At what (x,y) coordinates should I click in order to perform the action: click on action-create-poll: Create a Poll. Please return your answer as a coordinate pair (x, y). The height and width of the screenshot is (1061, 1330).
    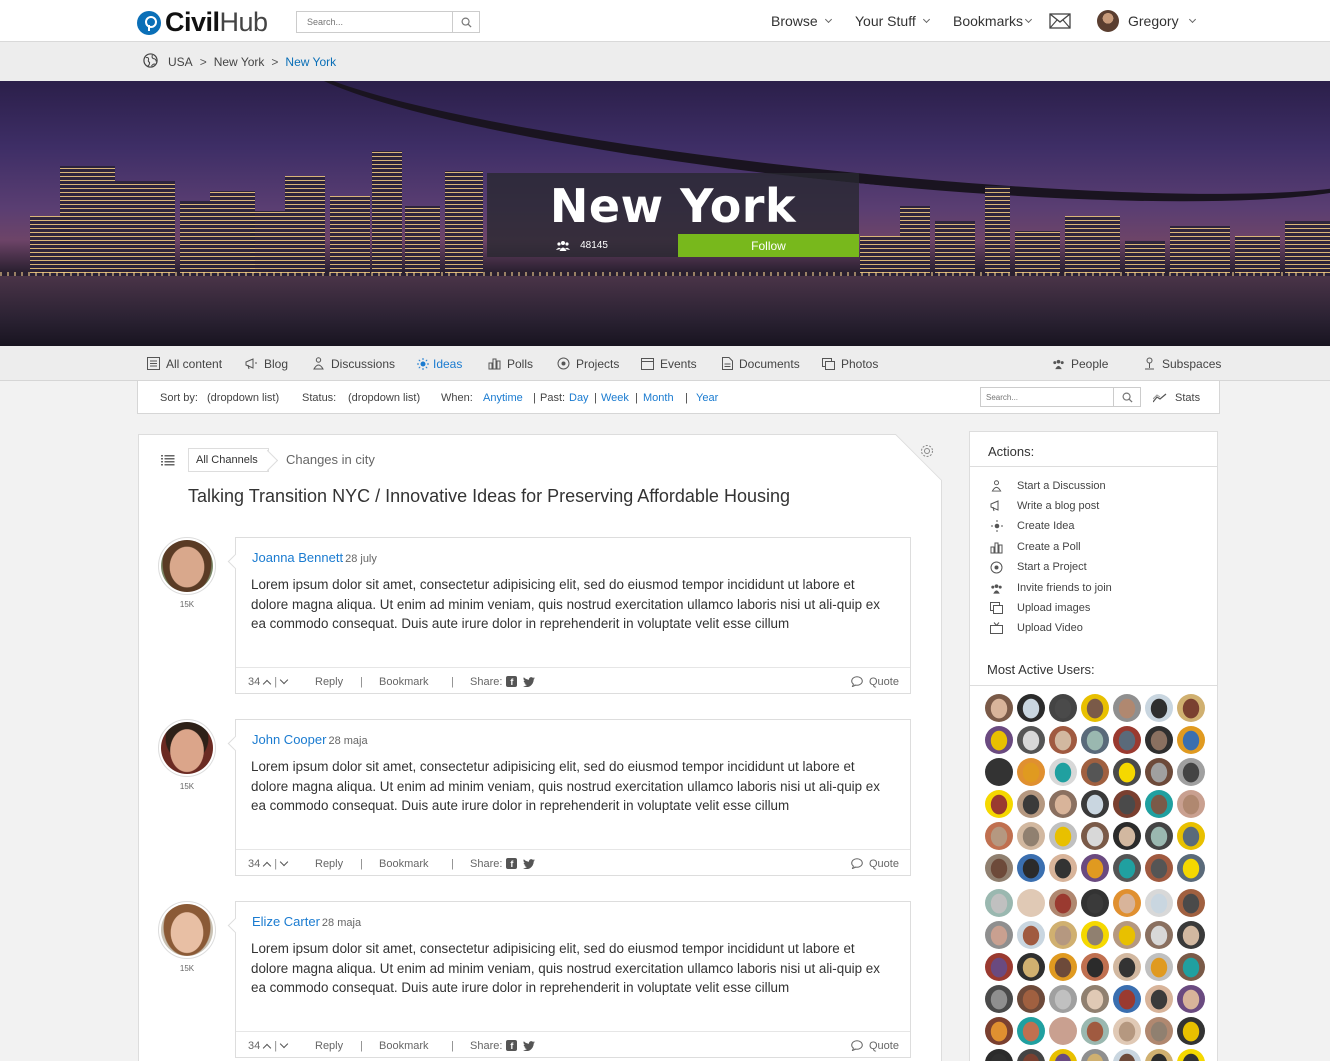
    Looking at the image, I should click on (1035, 547).